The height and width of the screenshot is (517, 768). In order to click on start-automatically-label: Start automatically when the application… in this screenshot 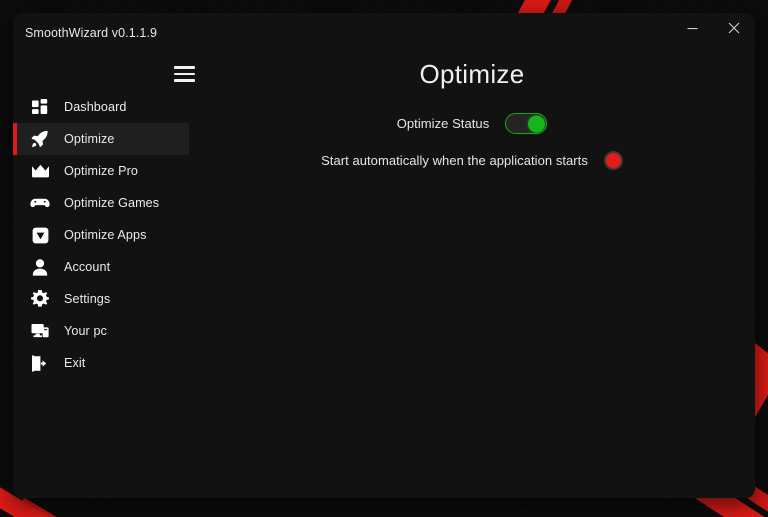, I will do `click(454, 160)`.